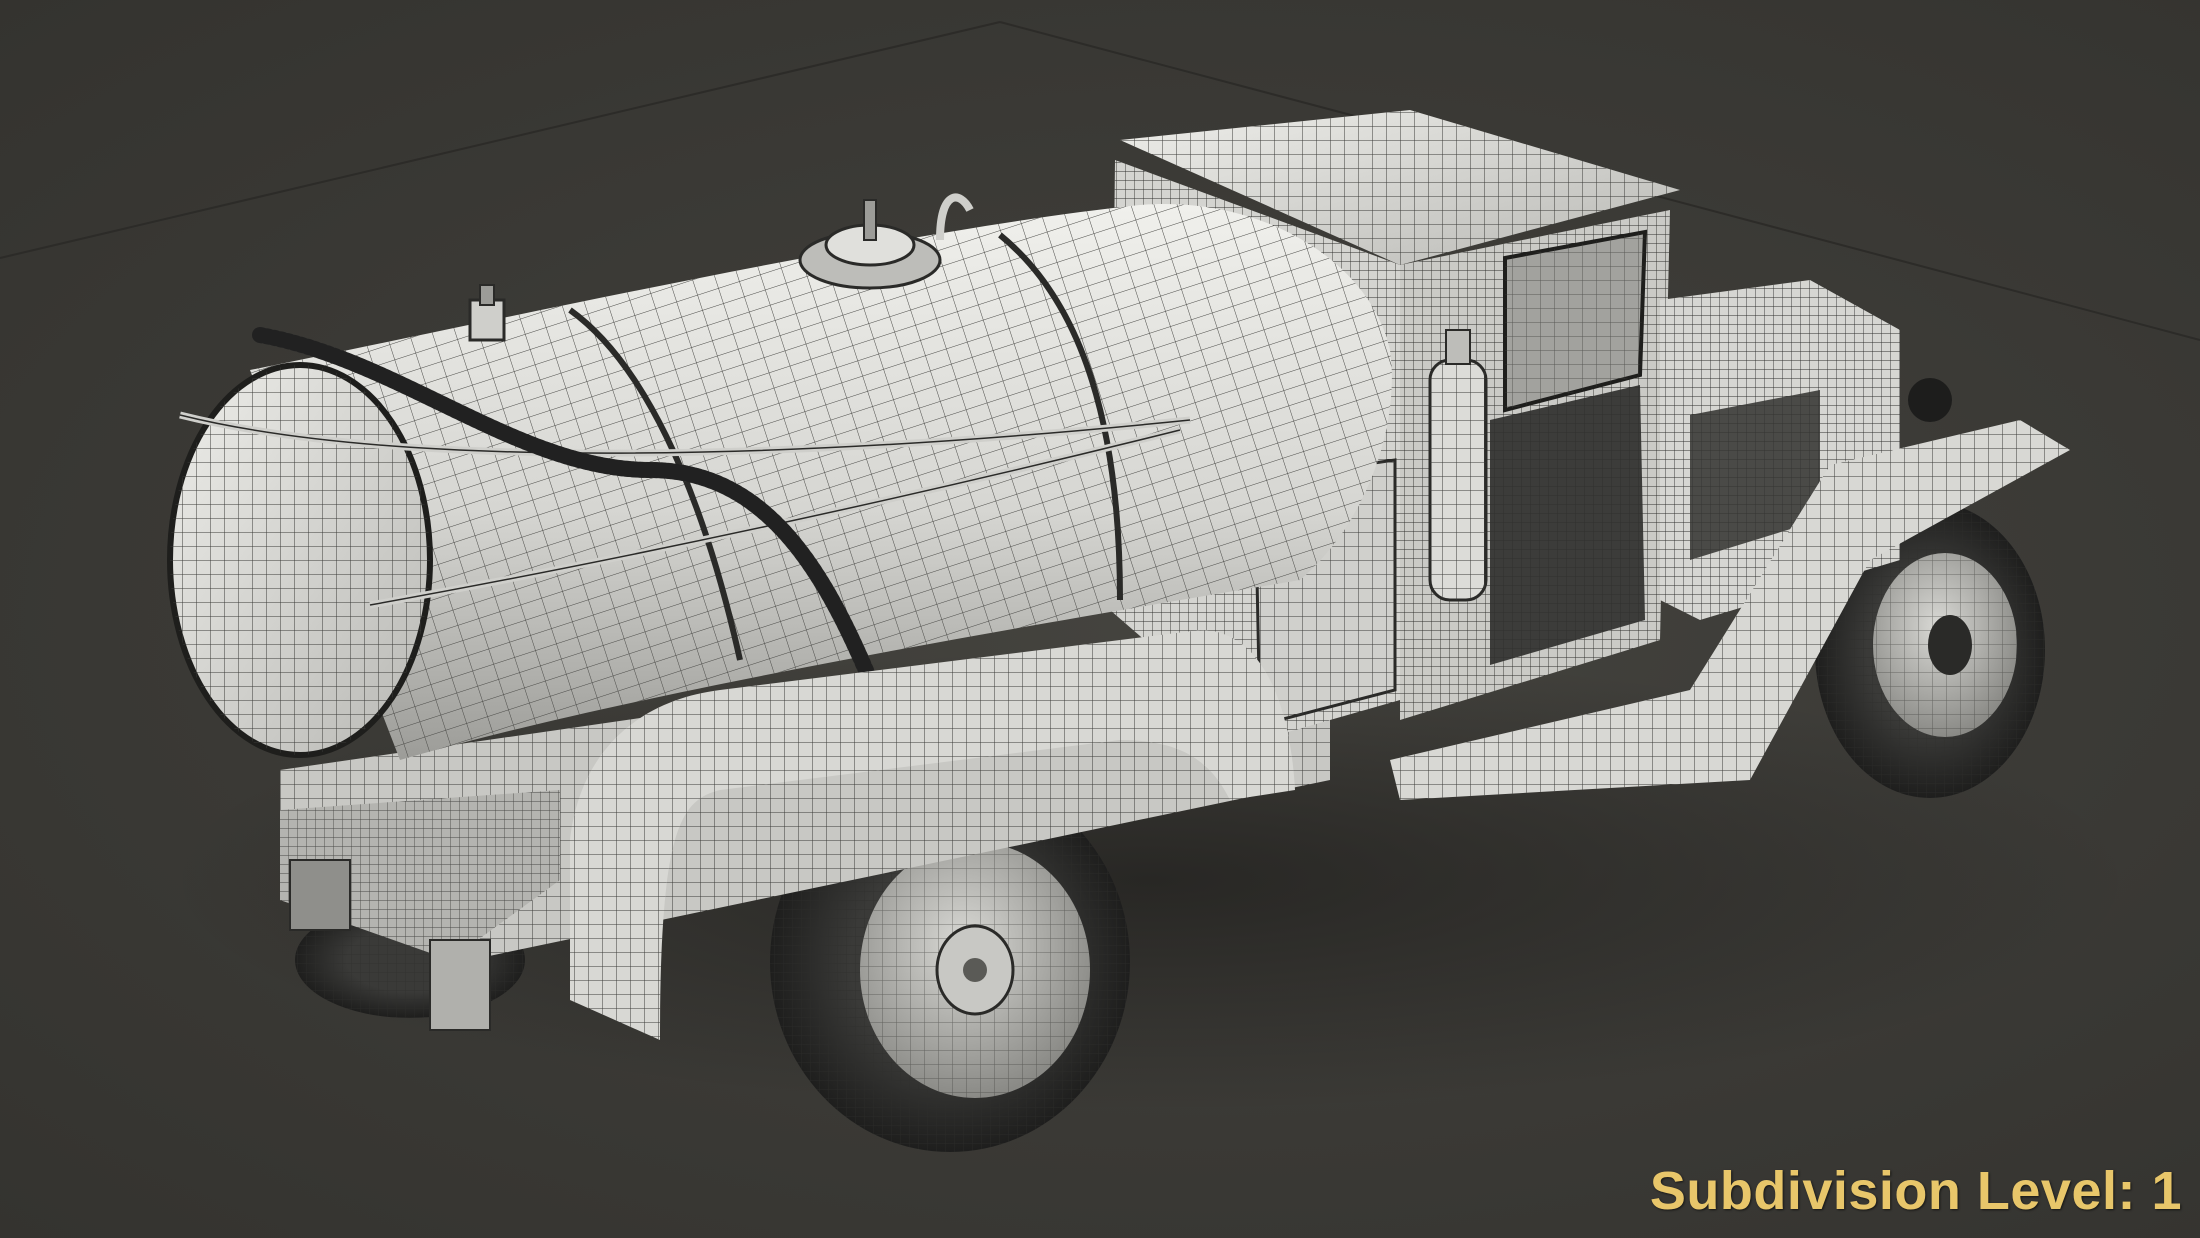 The image size is (2200, 1238). Describe the element at coordinates (1930, 400) in the screenshot. I see `headlamp` at that location.